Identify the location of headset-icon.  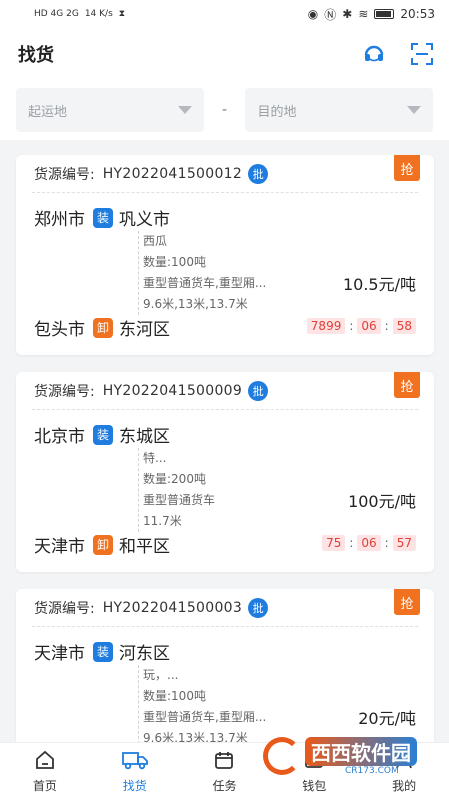
(374, 53).